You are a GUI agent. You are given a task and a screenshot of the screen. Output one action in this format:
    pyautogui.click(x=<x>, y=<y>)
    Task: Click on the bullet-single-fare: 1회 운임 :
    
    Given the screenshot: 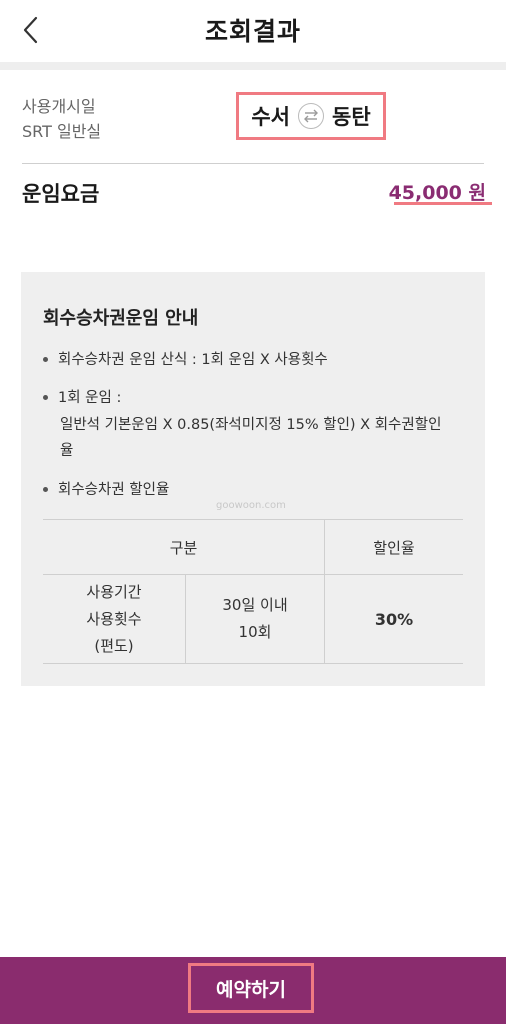 What is the action you would take?
    pyautogui.click(x=82, y=398)
    